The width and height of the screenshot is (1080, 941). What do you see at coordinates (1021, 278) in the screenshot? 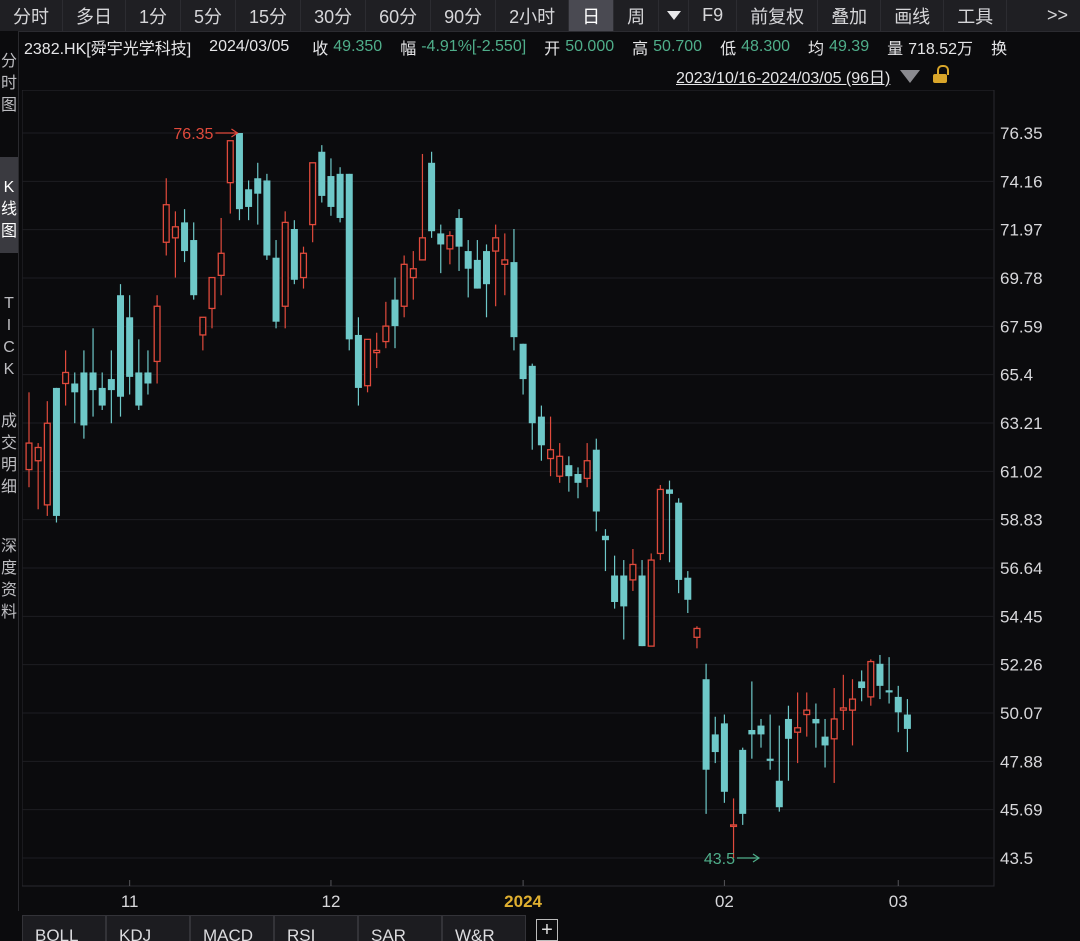
I see `y-tick-label: 69.78` at bounding box center [1021, 278].